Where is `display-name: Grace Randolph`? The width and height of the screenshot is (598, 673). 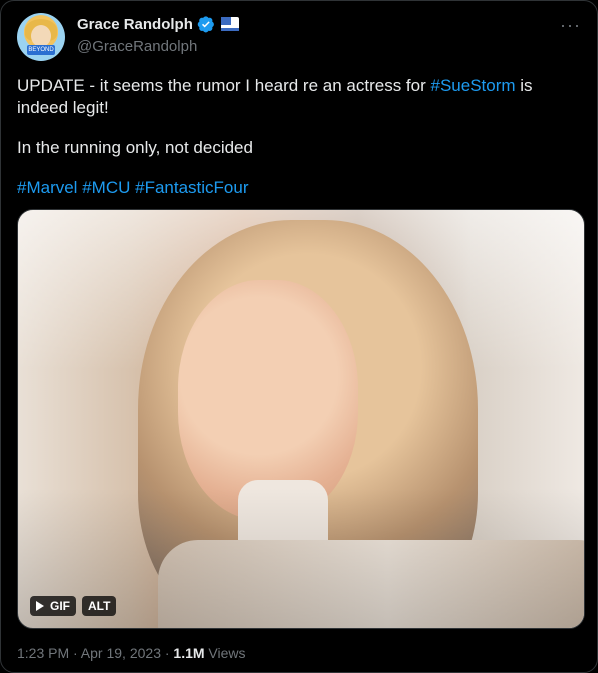
display-name: Grace Randolph is located at coordinates (135, 24).